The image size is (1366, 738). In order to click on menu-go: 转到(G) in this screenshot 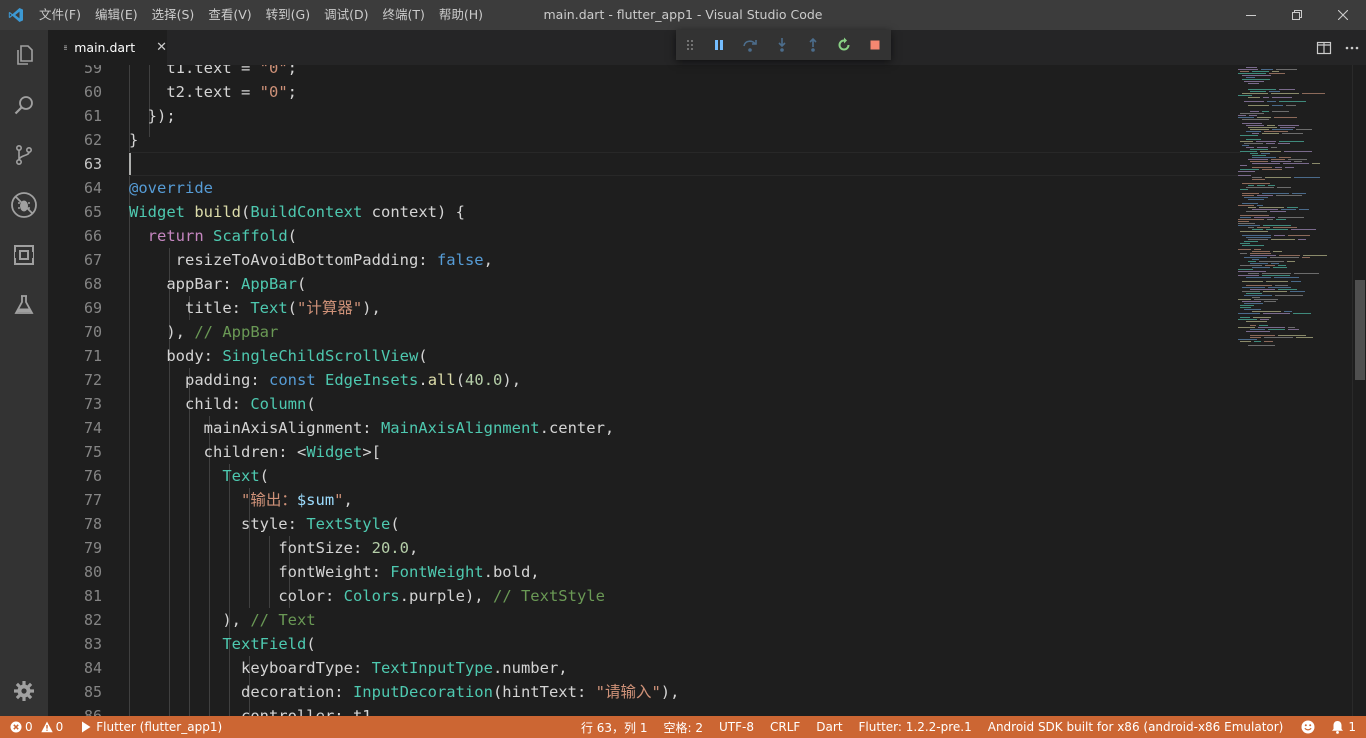, I will do `click(288, 15)`.